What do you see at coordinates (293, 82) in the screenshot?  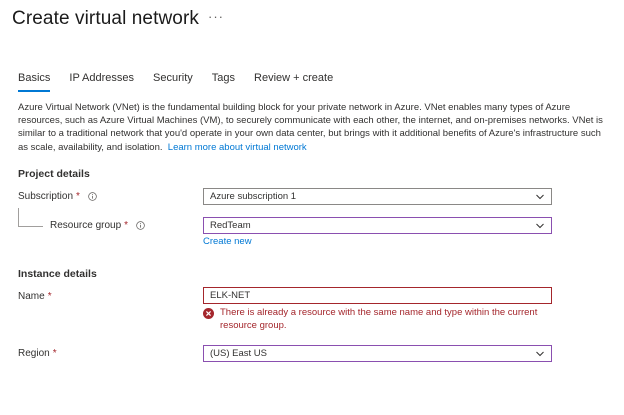 I see `tab-review-create: Review + create` at bounding box center [293, 82].